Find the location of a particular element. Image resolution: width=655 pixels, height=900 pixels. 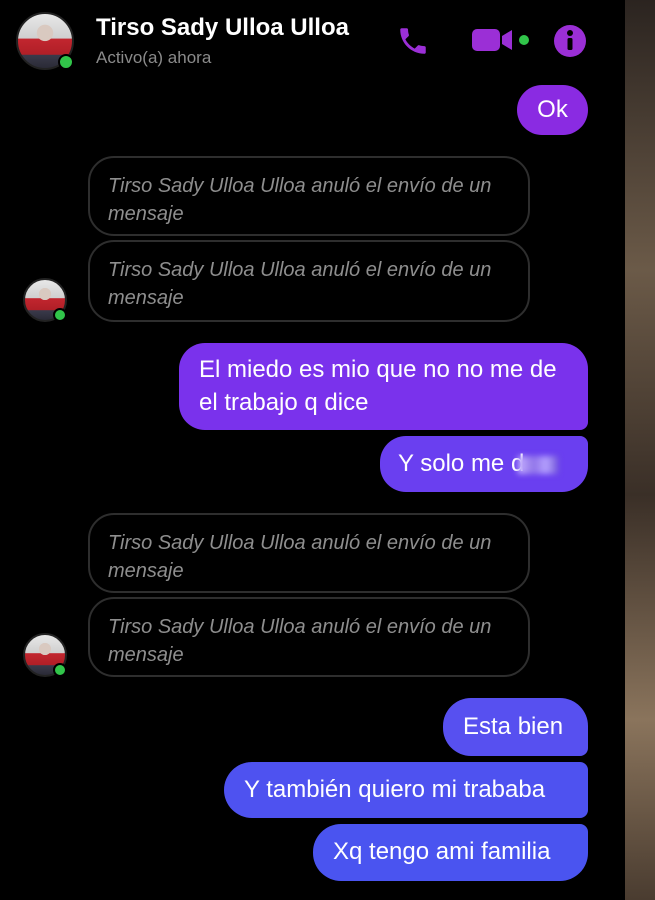

phone-icon is located at coordinates (413, 41).